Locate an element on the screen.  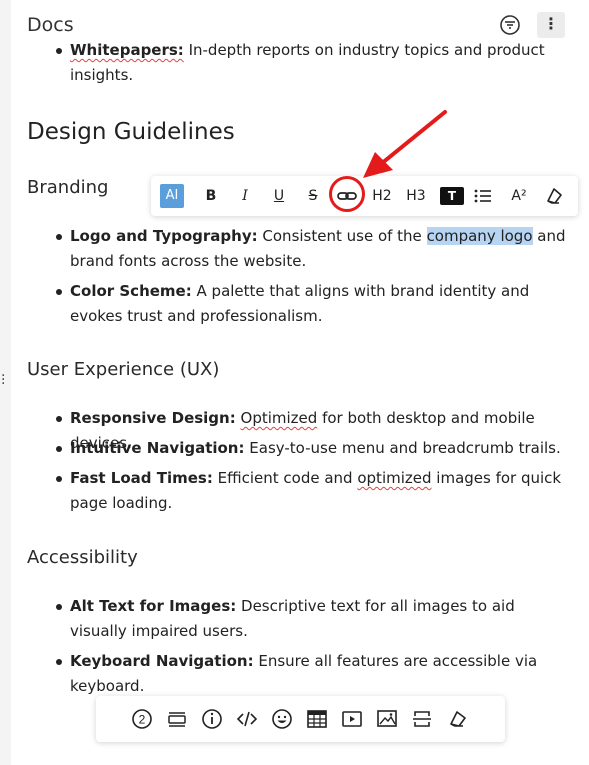
page-break-icon is located at coordinates (422, 719).